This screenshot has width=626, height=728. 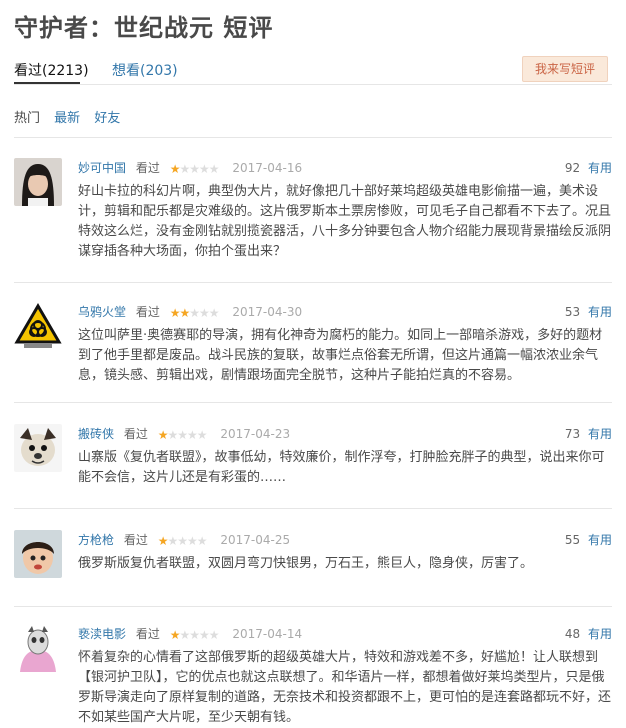 I want to click on tab-want-to-watch: 想看(203), so click(x=145, y=70).